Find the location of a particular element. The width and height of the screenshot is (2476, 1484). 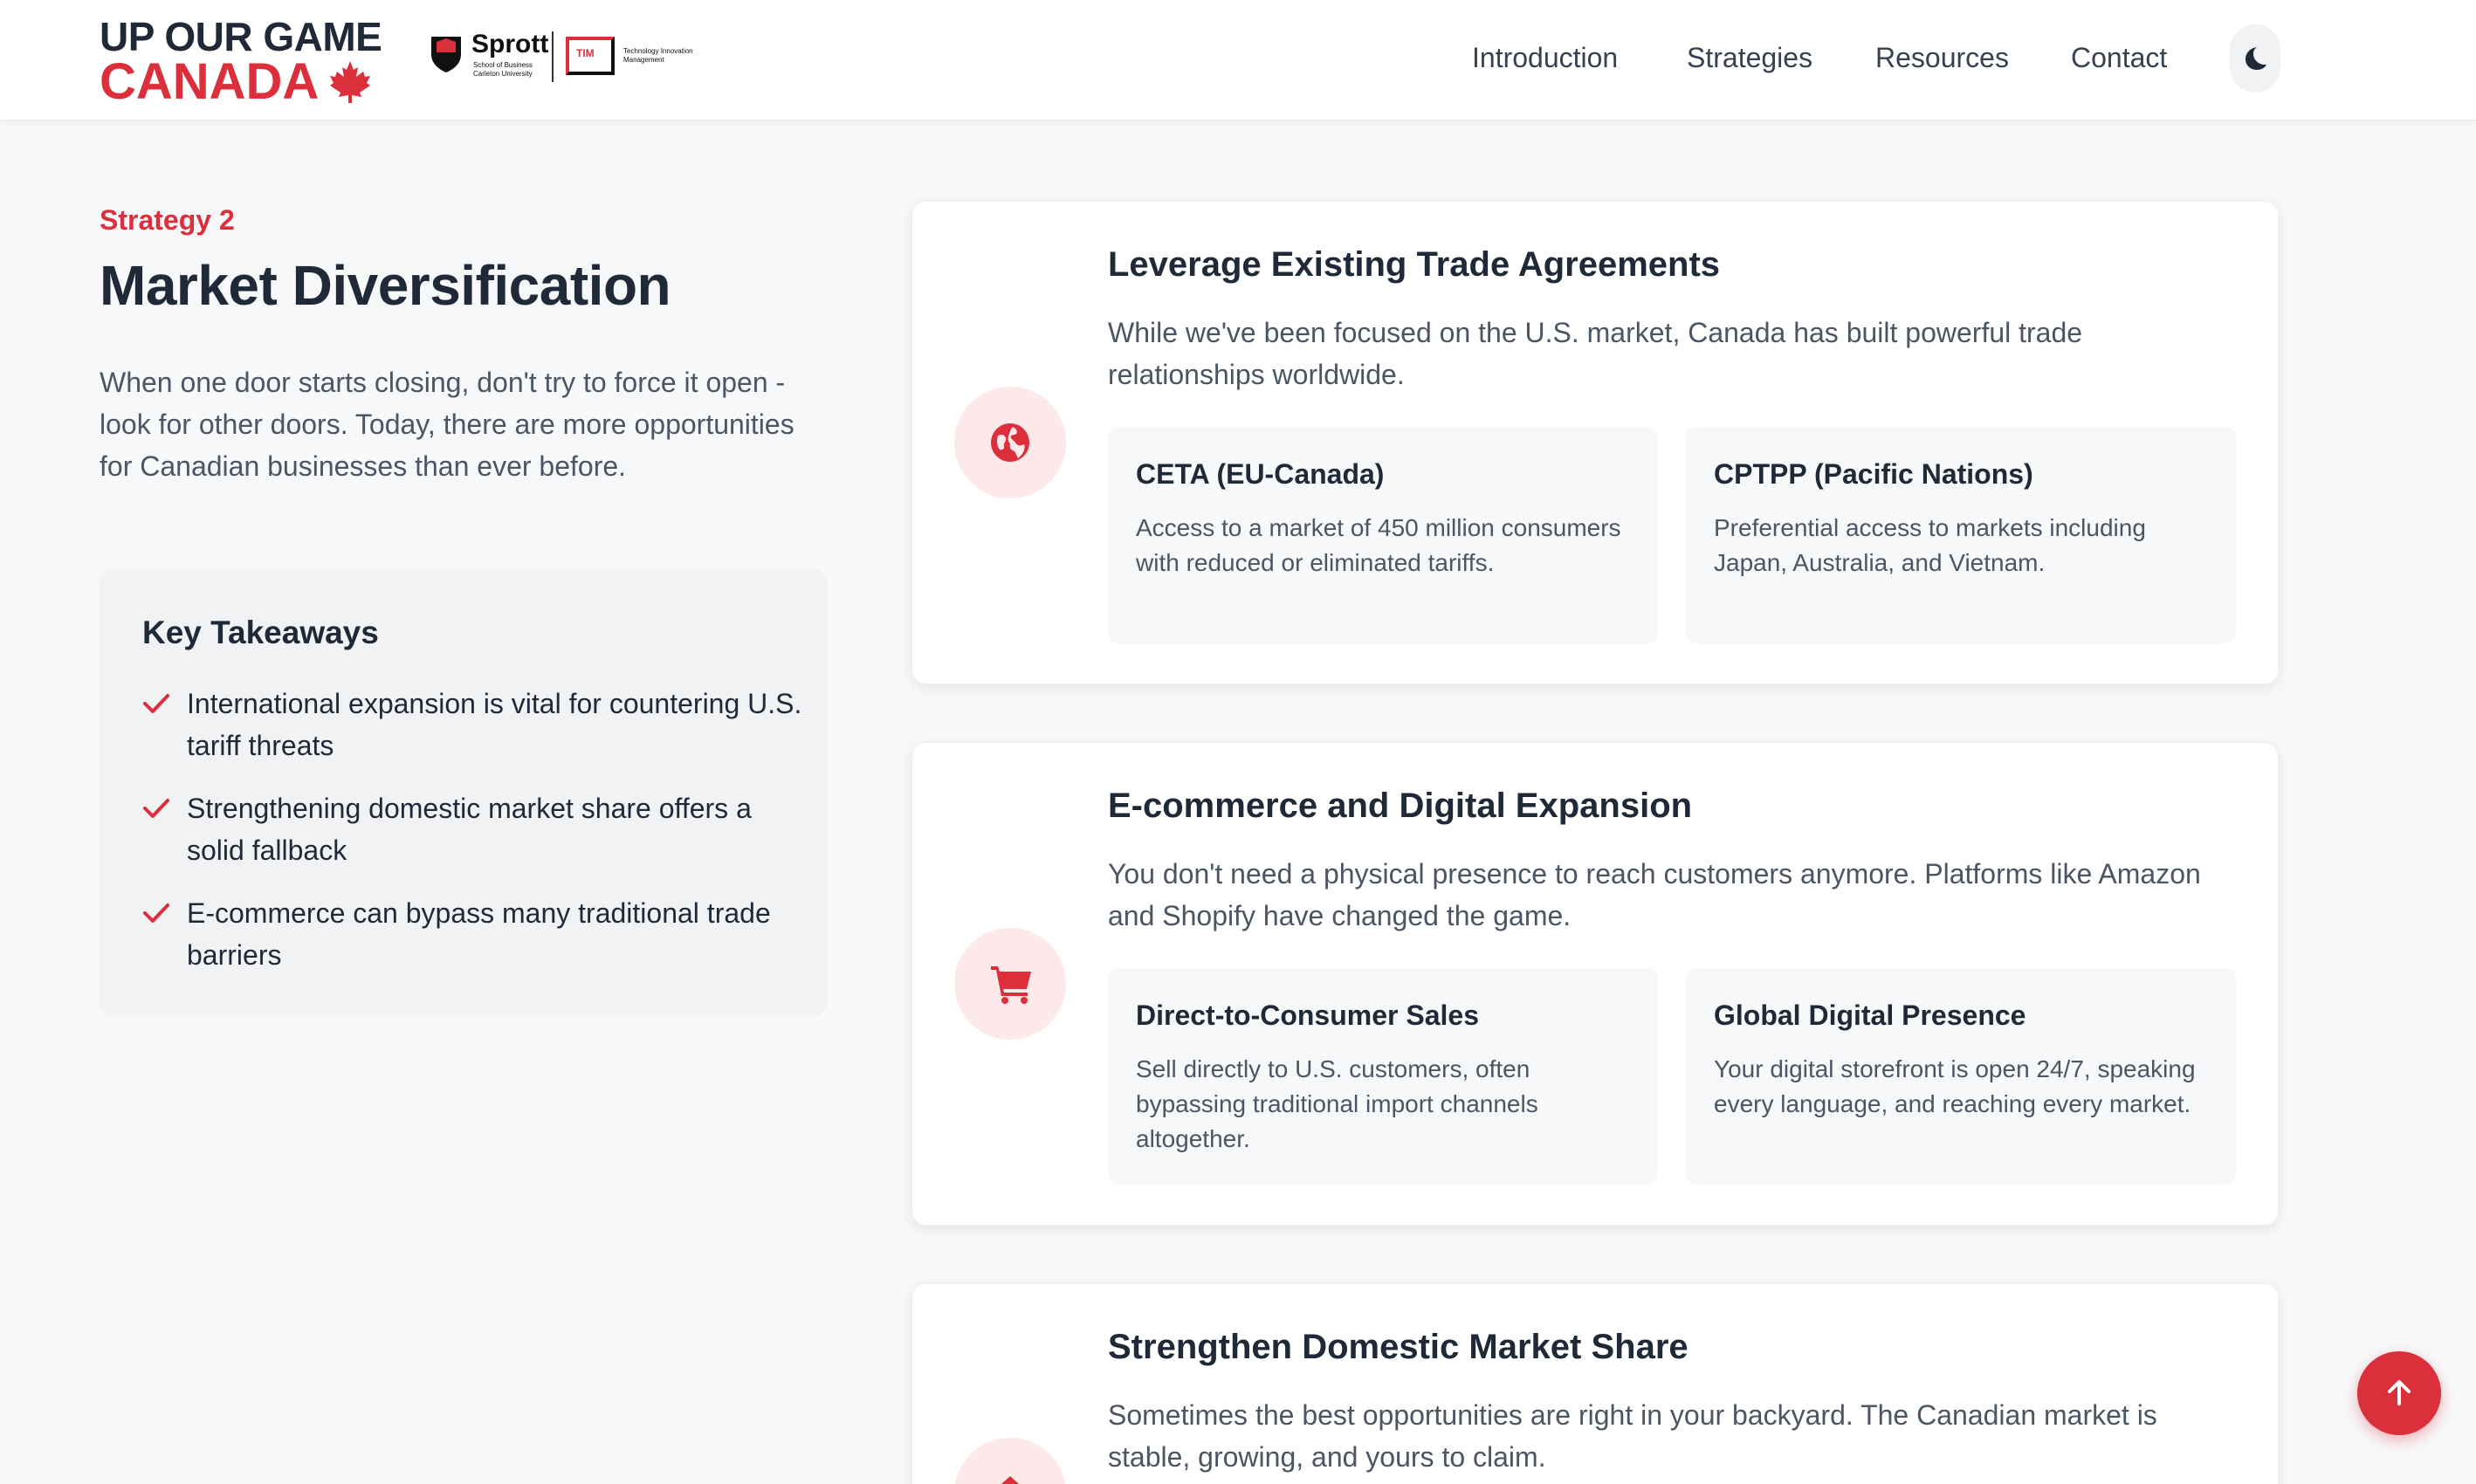

logo-line-2: CANADA is located at coordinates (210, 81).